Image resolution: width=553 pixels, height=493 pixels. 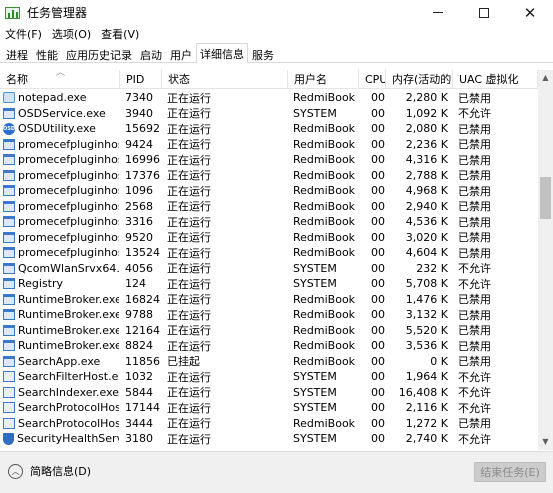 I want to click on tab-performance: 性能, so click(x=47, y=53).